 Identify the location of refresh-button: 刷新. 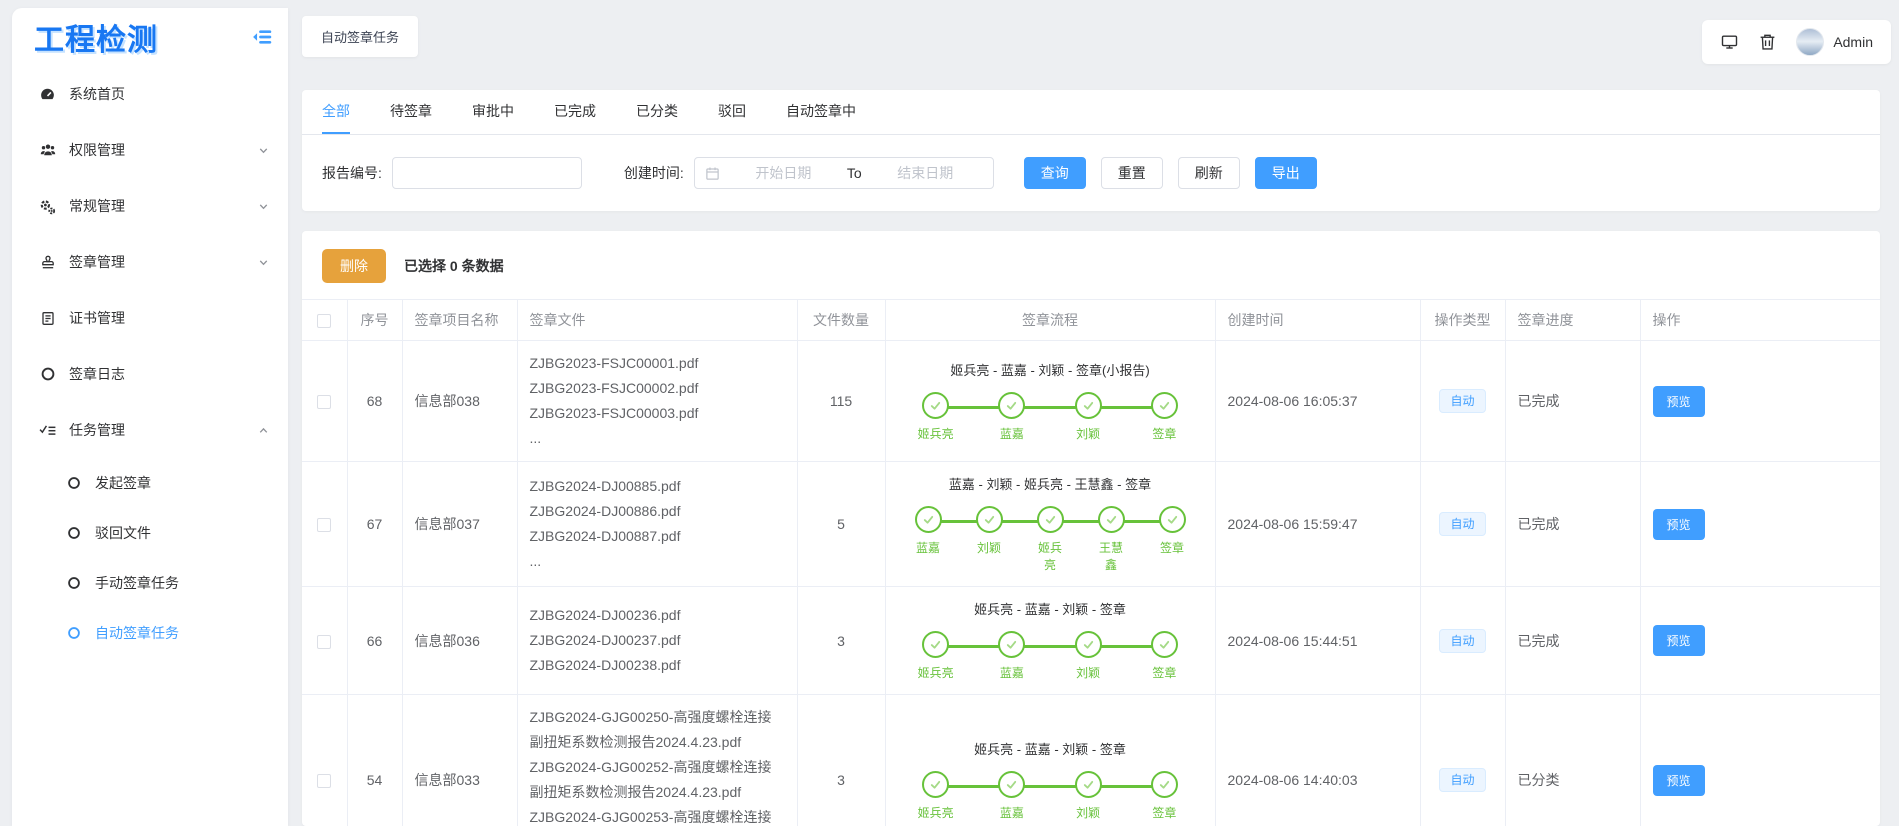
(1208, 173).